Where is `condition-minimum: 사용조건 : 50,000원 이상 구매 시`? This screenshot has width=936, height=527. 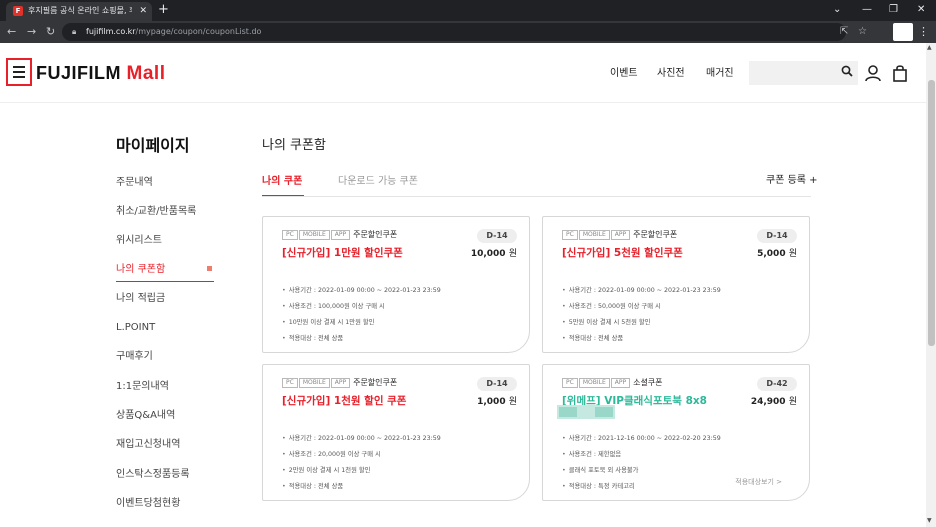 condition-minimum: 사용조건 : 50,000원 이상 구매 시 is located at coordinates (641, 307).